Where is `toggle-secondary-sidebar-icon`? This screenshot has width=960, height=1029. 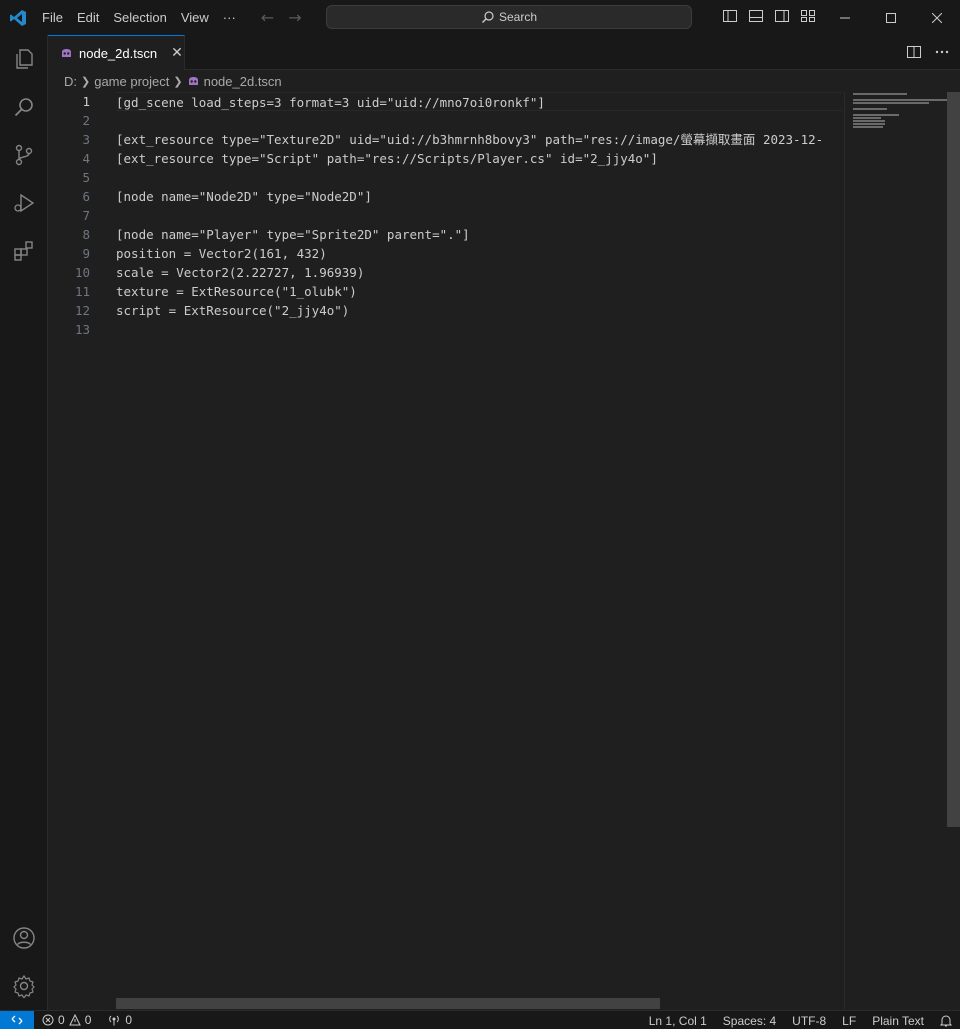
toggle-secondary-sidebar-icon is located at coordinates (782, 16).